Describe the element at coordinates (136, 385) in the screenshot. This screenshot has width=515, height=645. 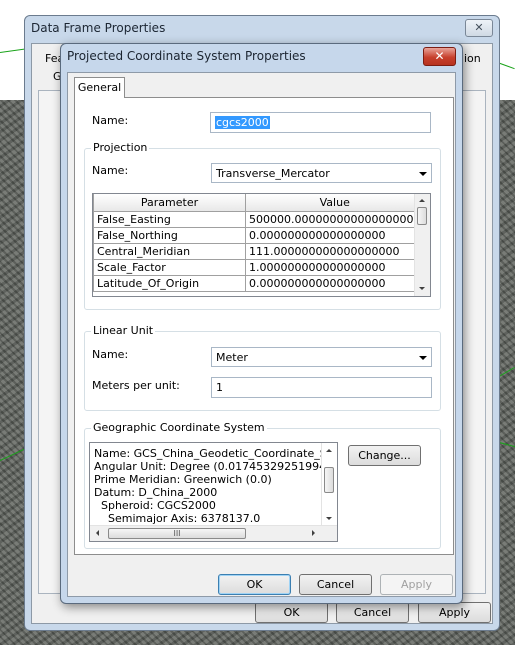
I see `meters-per-unit-label: Meters per unit:` at that location.